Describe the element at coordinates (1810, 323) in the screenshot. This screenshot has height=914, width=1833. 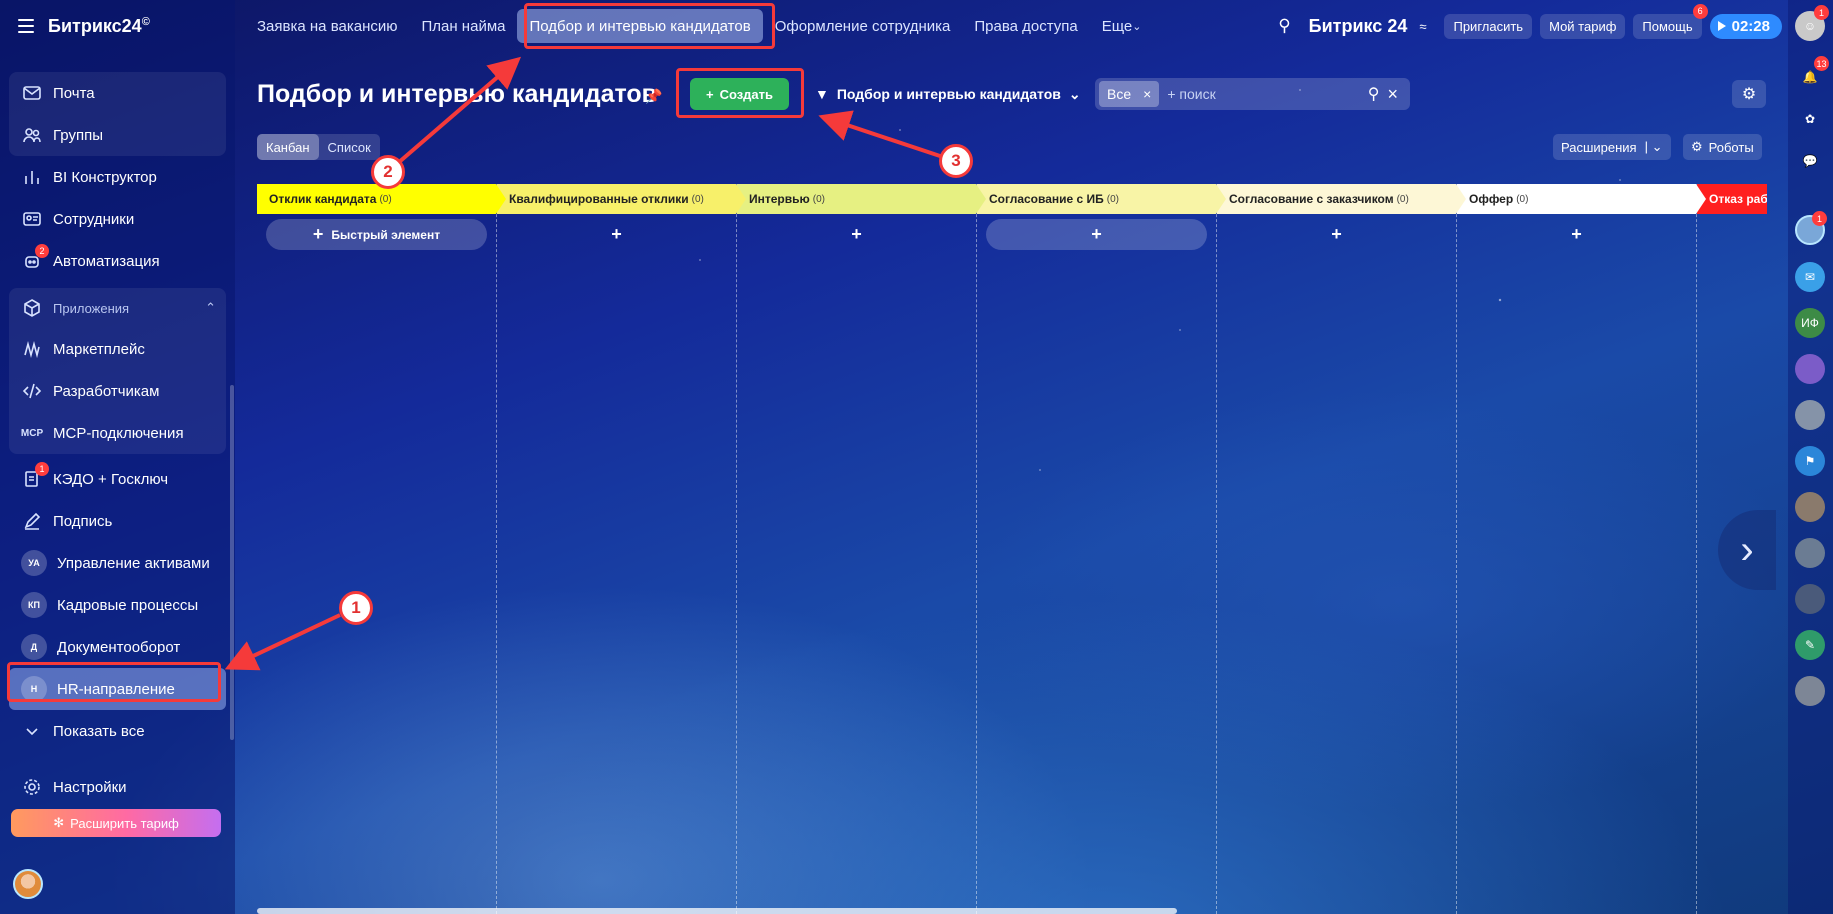
I see `contact-initials-icon: ИФ` at that location.